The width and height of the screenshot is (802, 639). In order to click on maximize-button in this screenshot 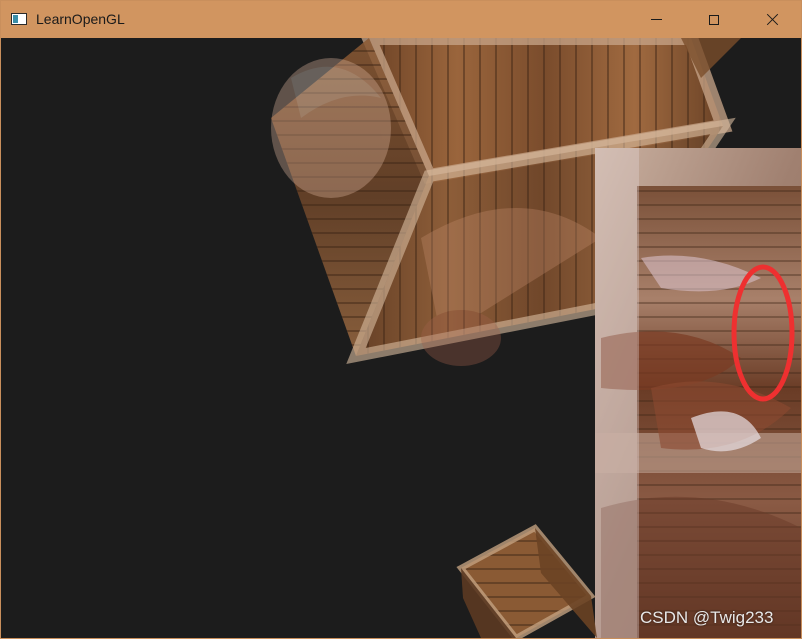, I will do `click(714, 19)`.